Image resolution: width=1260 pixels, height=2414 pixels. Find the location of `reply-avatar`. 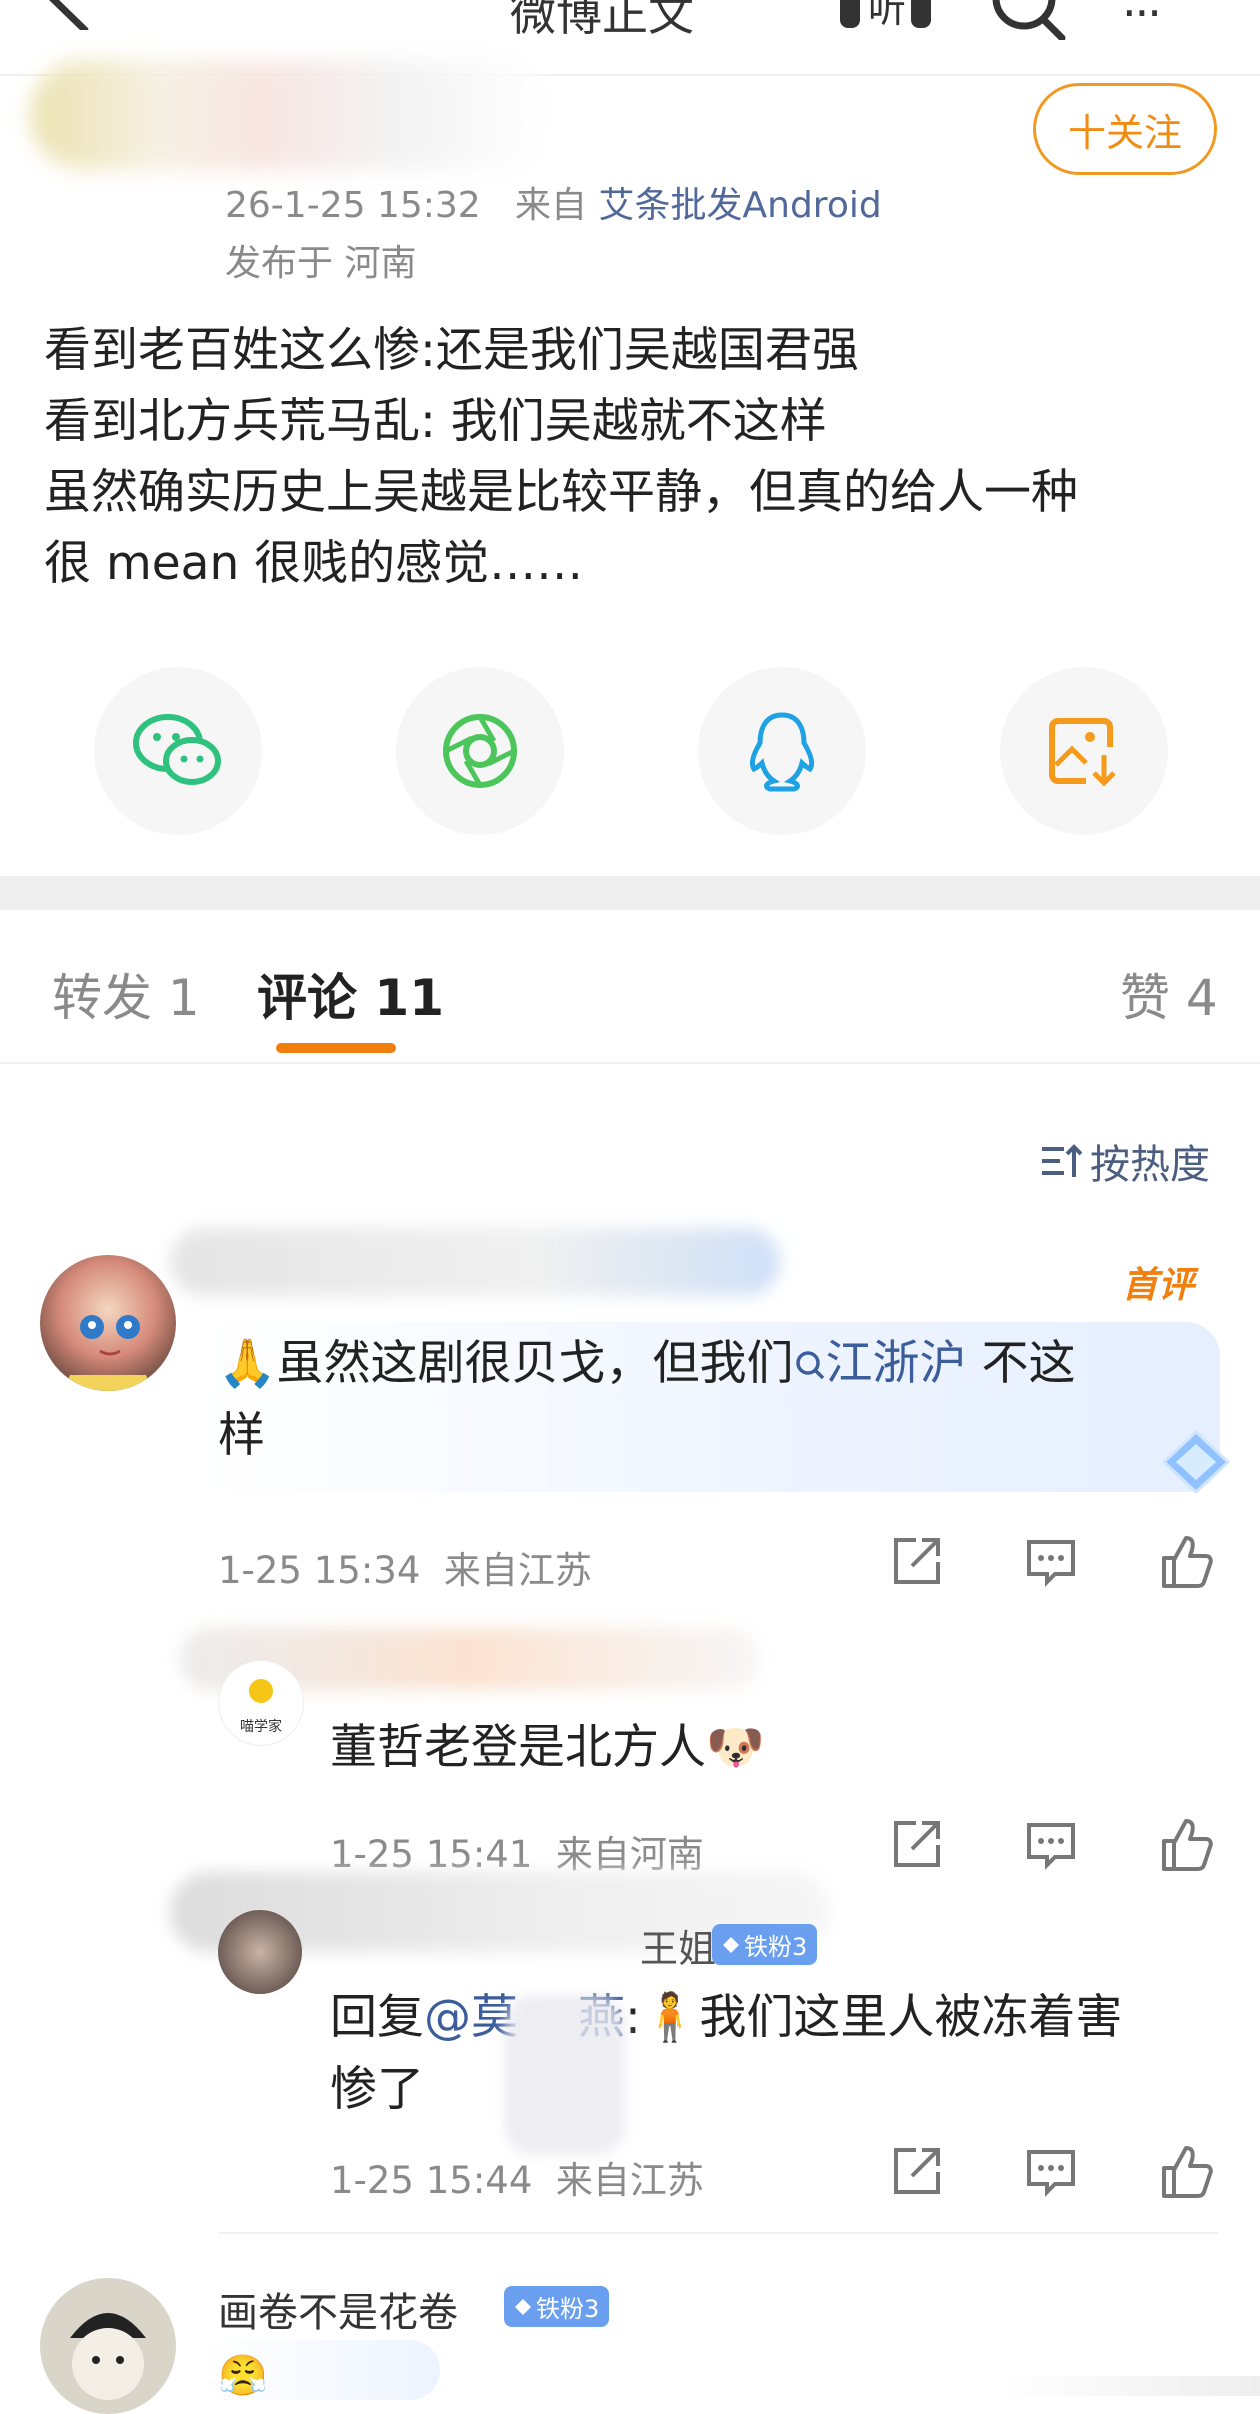

reply-avatar is located at coordinates (260, 1952).